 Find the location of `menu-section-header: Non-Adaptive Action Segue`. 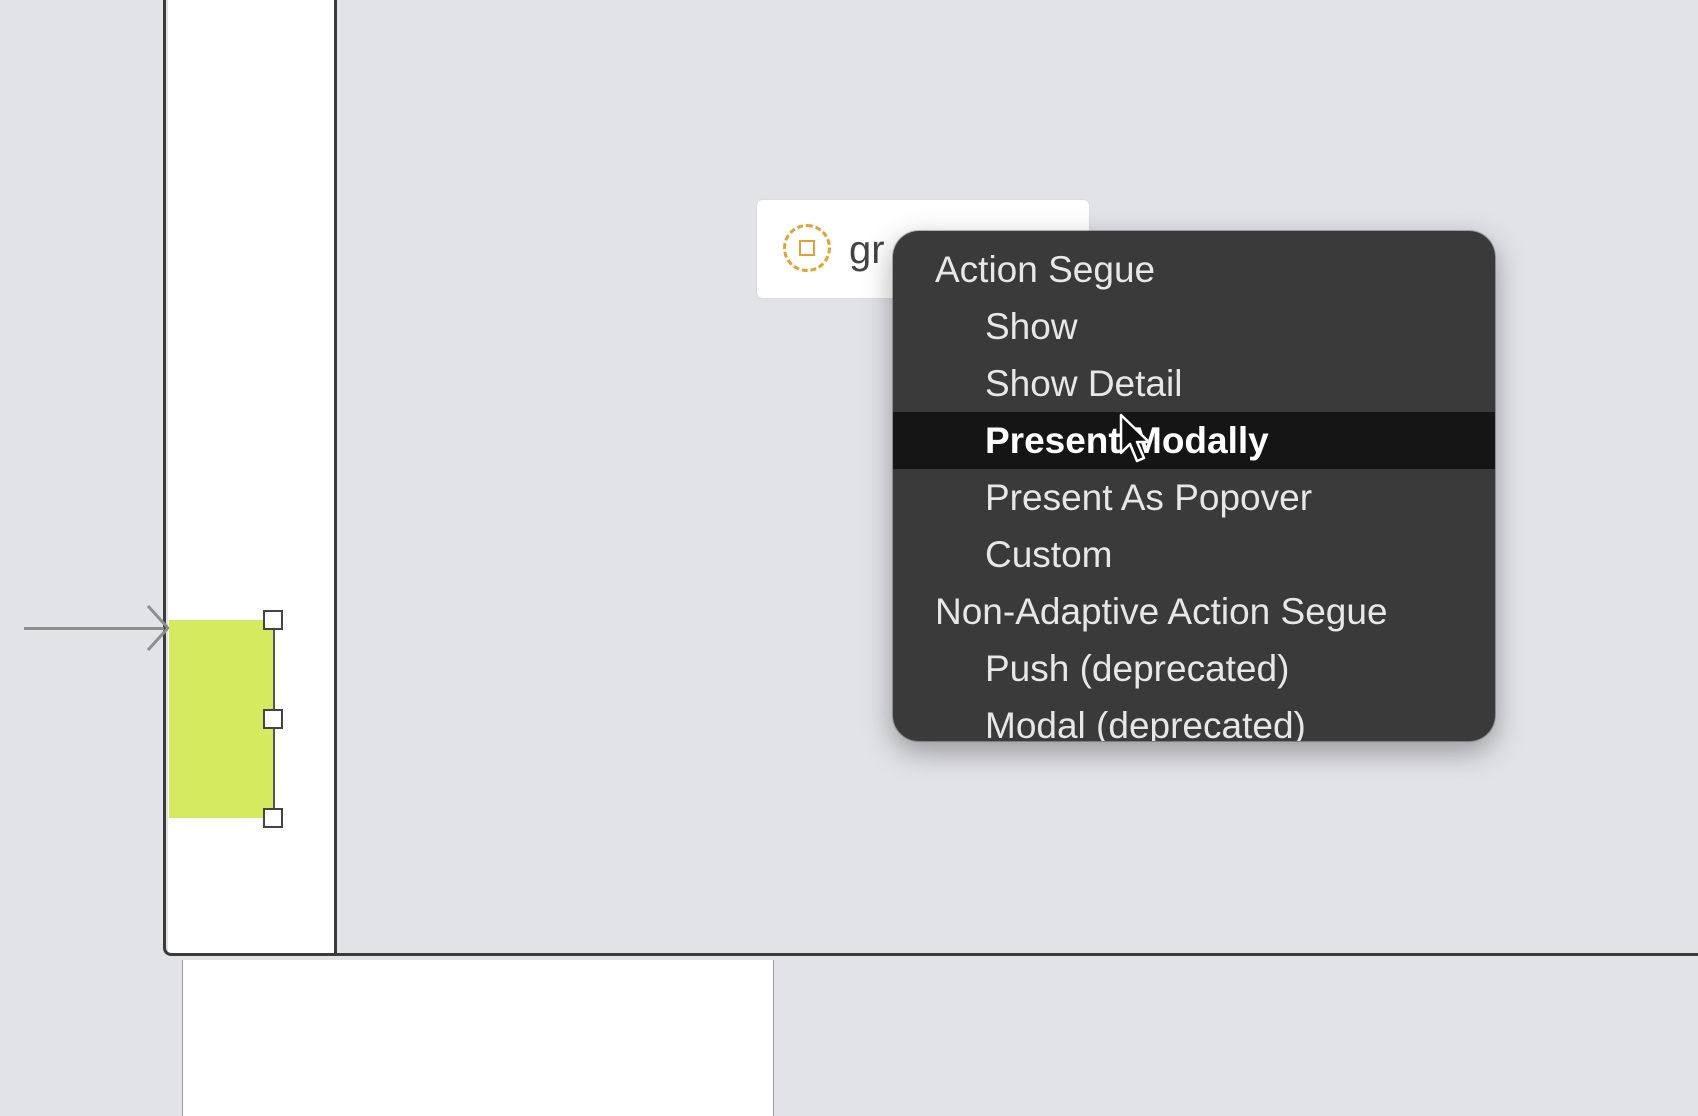

menu-section-header: Non-Adaptive Action Segue is located at coordinates (1161, 611).